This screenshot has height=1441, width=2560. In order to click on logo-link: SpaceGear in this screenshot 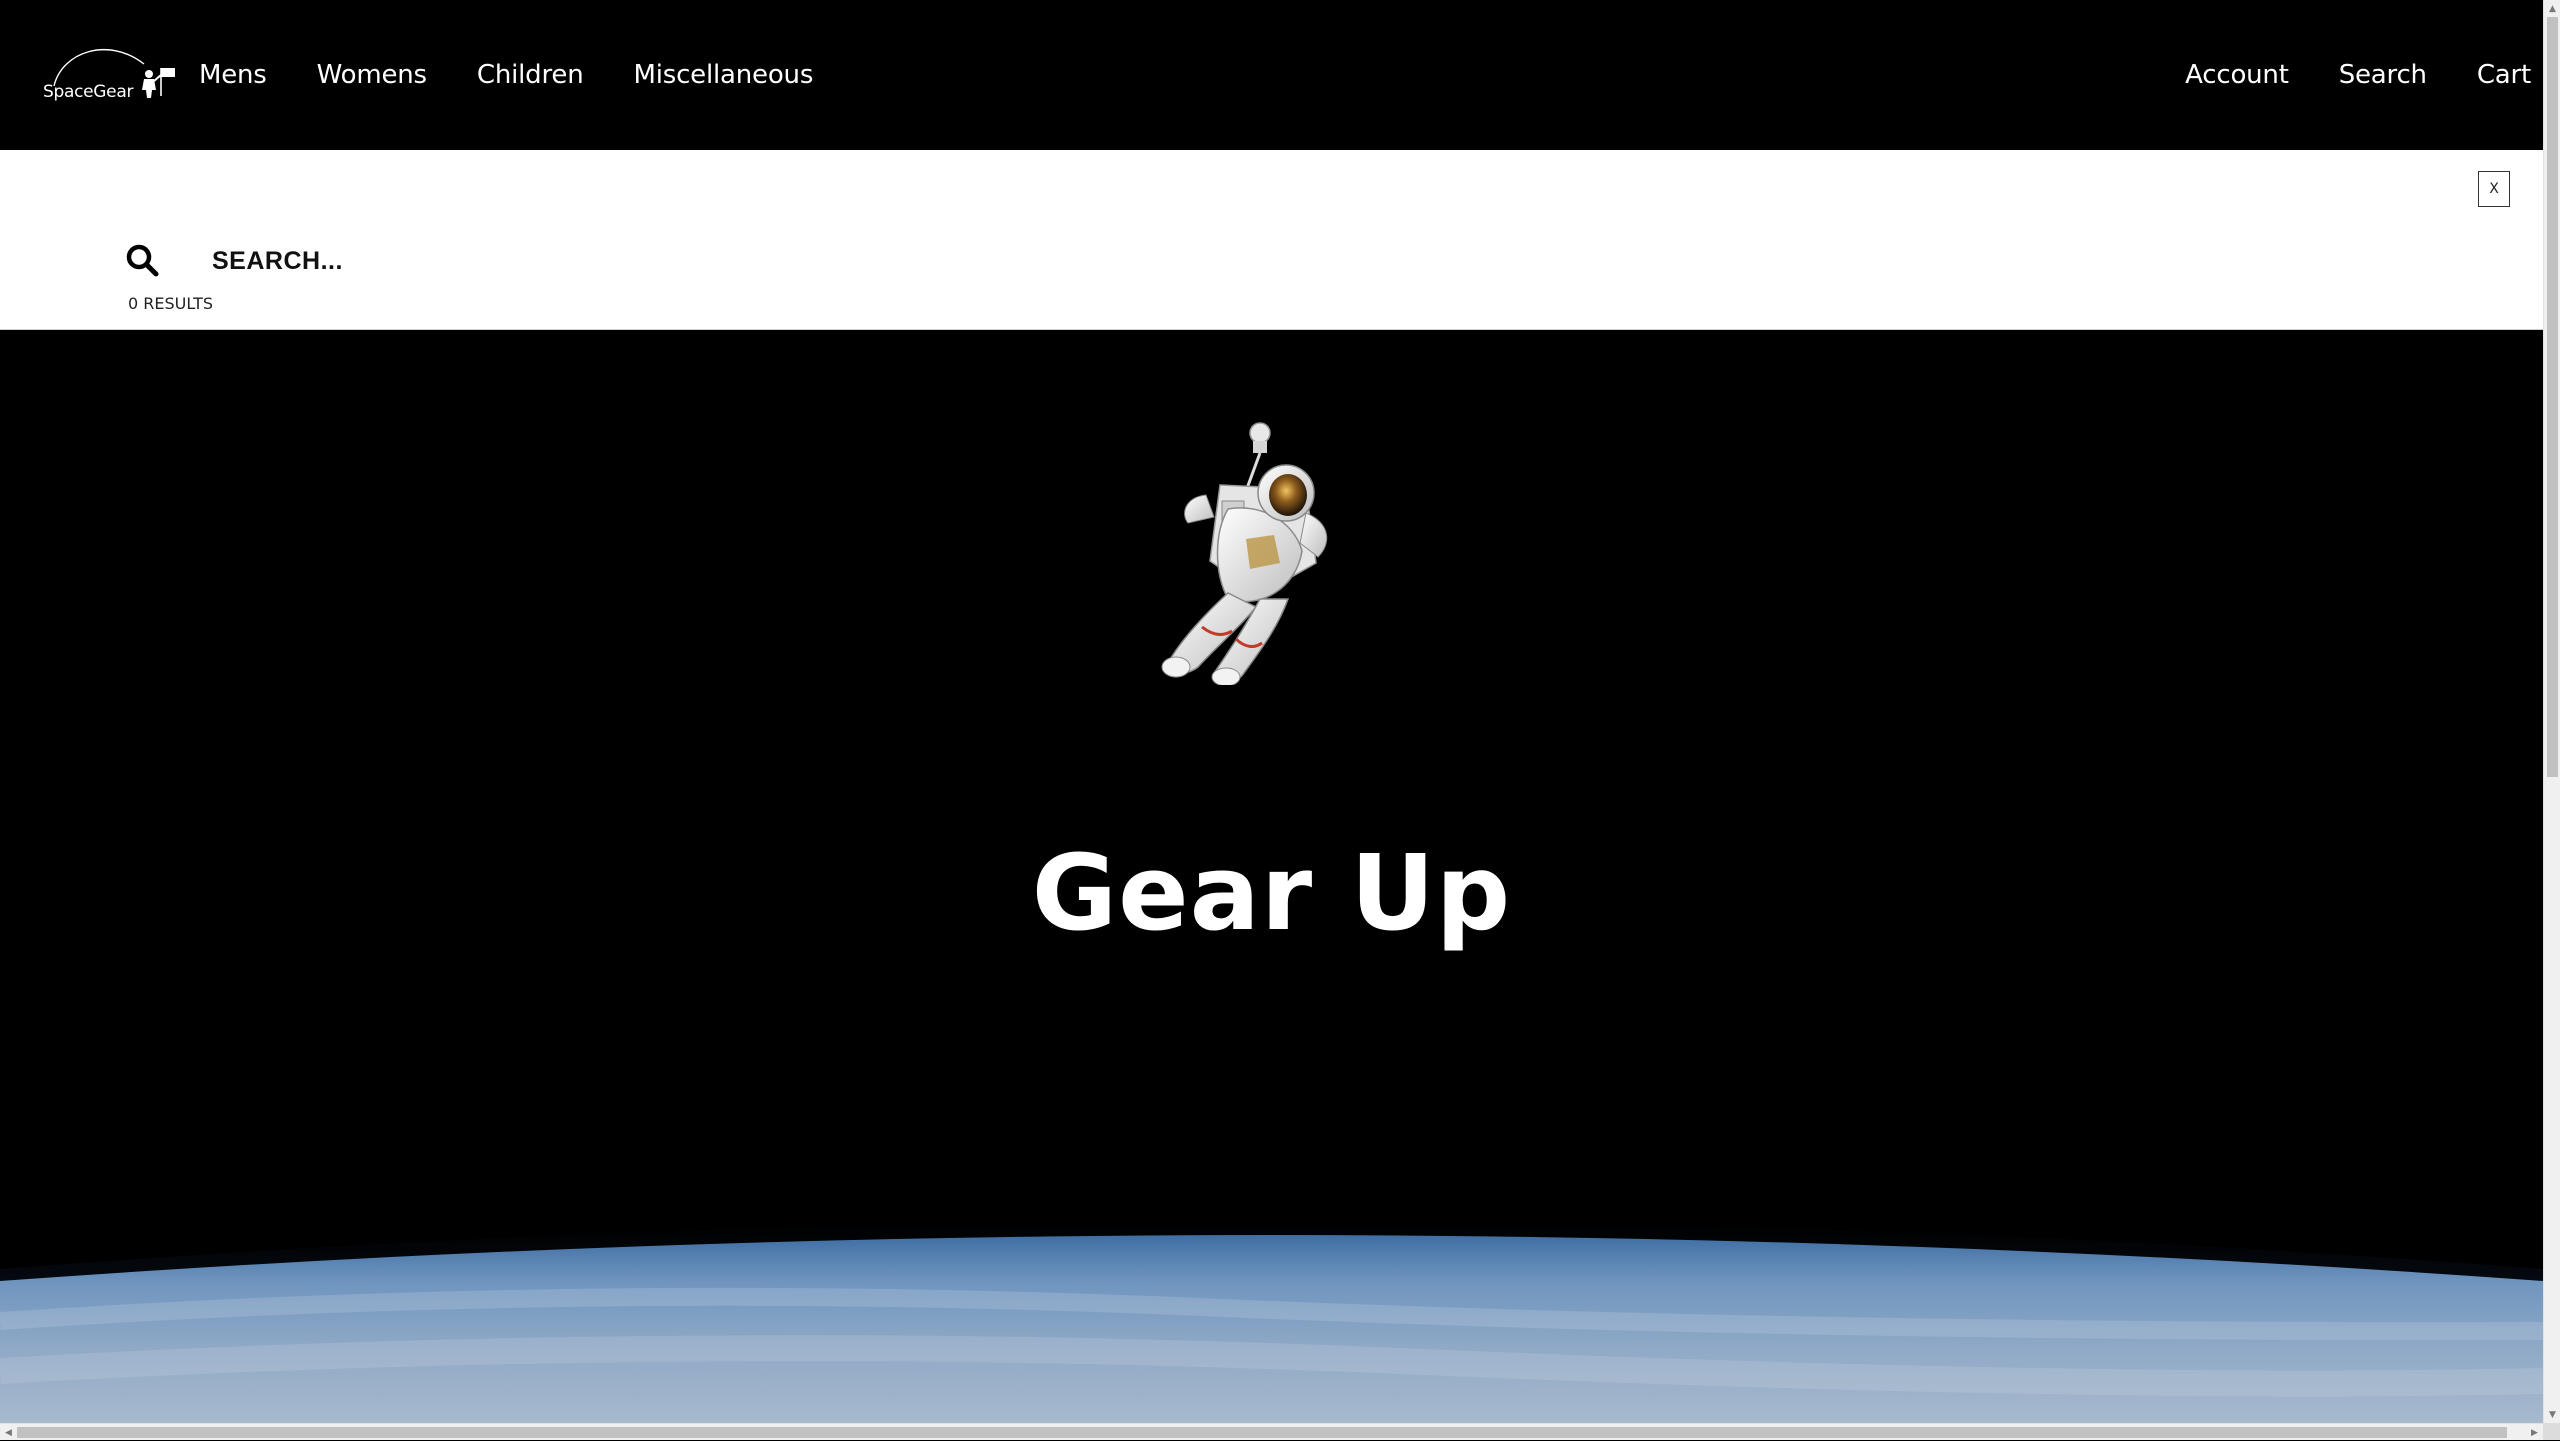, I will do `click(108, 73)`.